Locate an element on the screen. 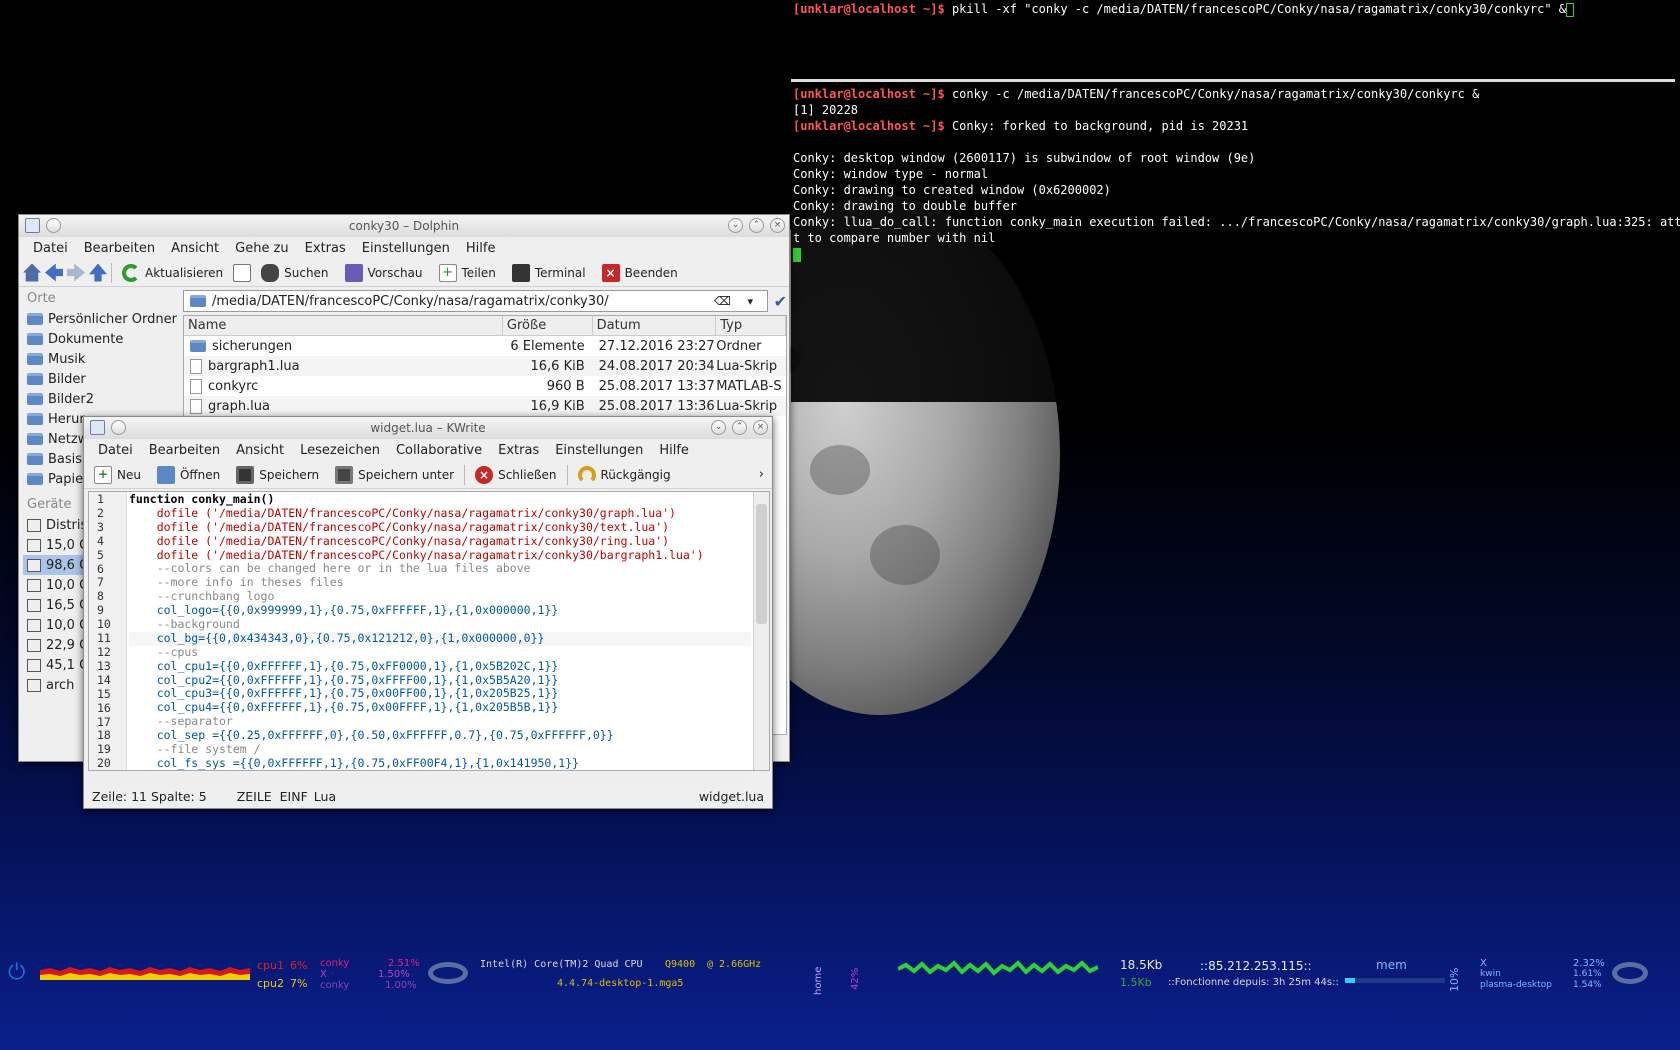 This screenshot has height=1050, width=1680. close-doc-button: × Schließen is located at coordinates (515, 475).